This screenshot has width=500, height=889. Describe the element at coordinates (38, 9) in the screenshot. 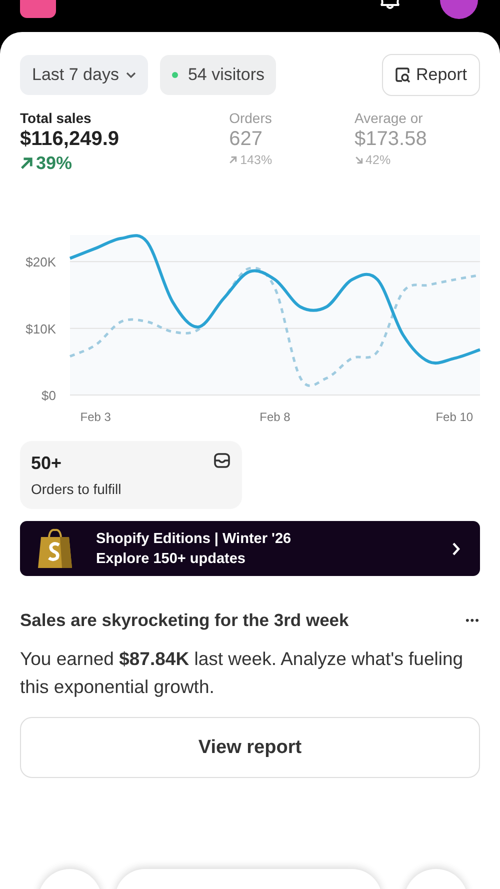

I see `store-avatar` at that location.